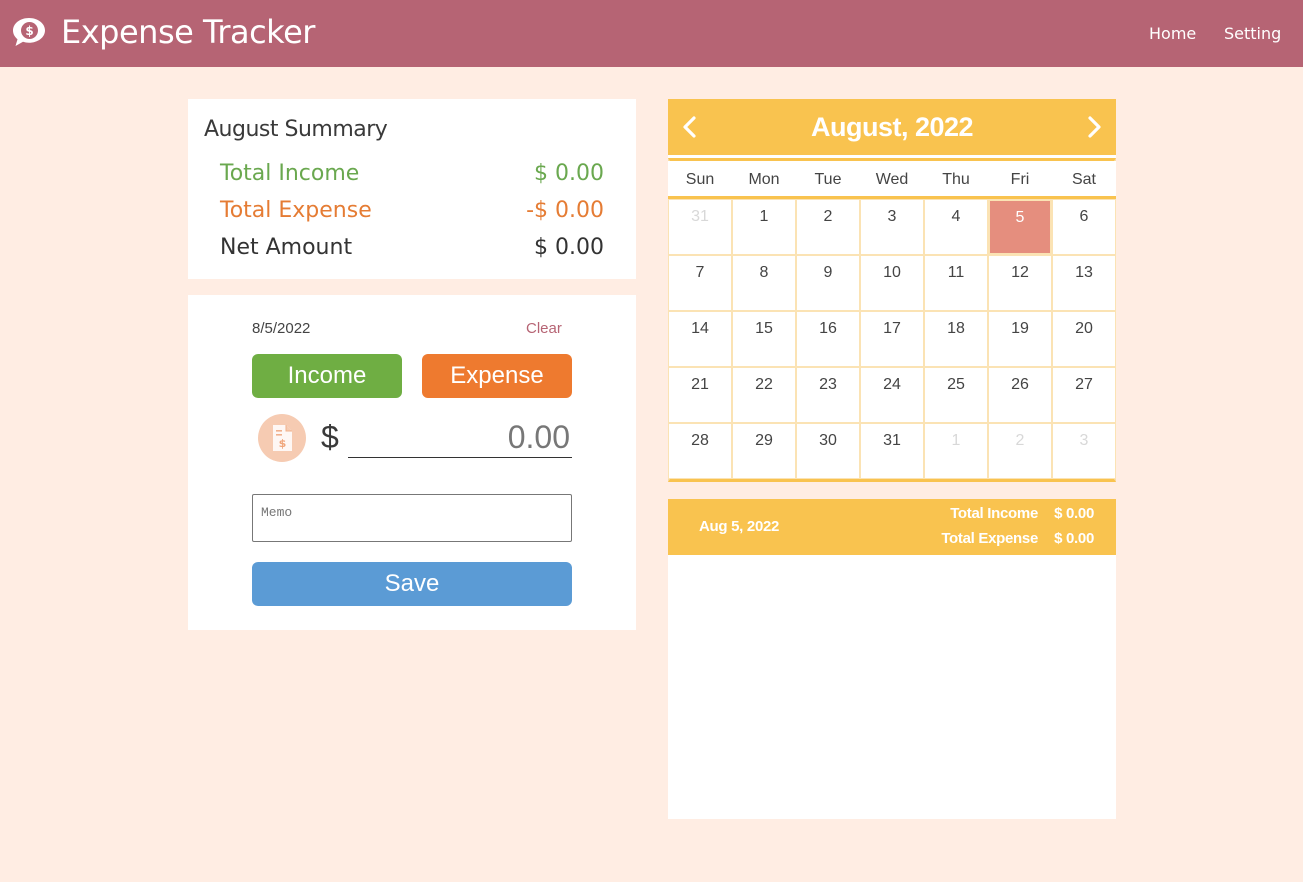  Describe the element at coordinates (412, 584) in the screenshot. I see `save-button: Save` at that location.